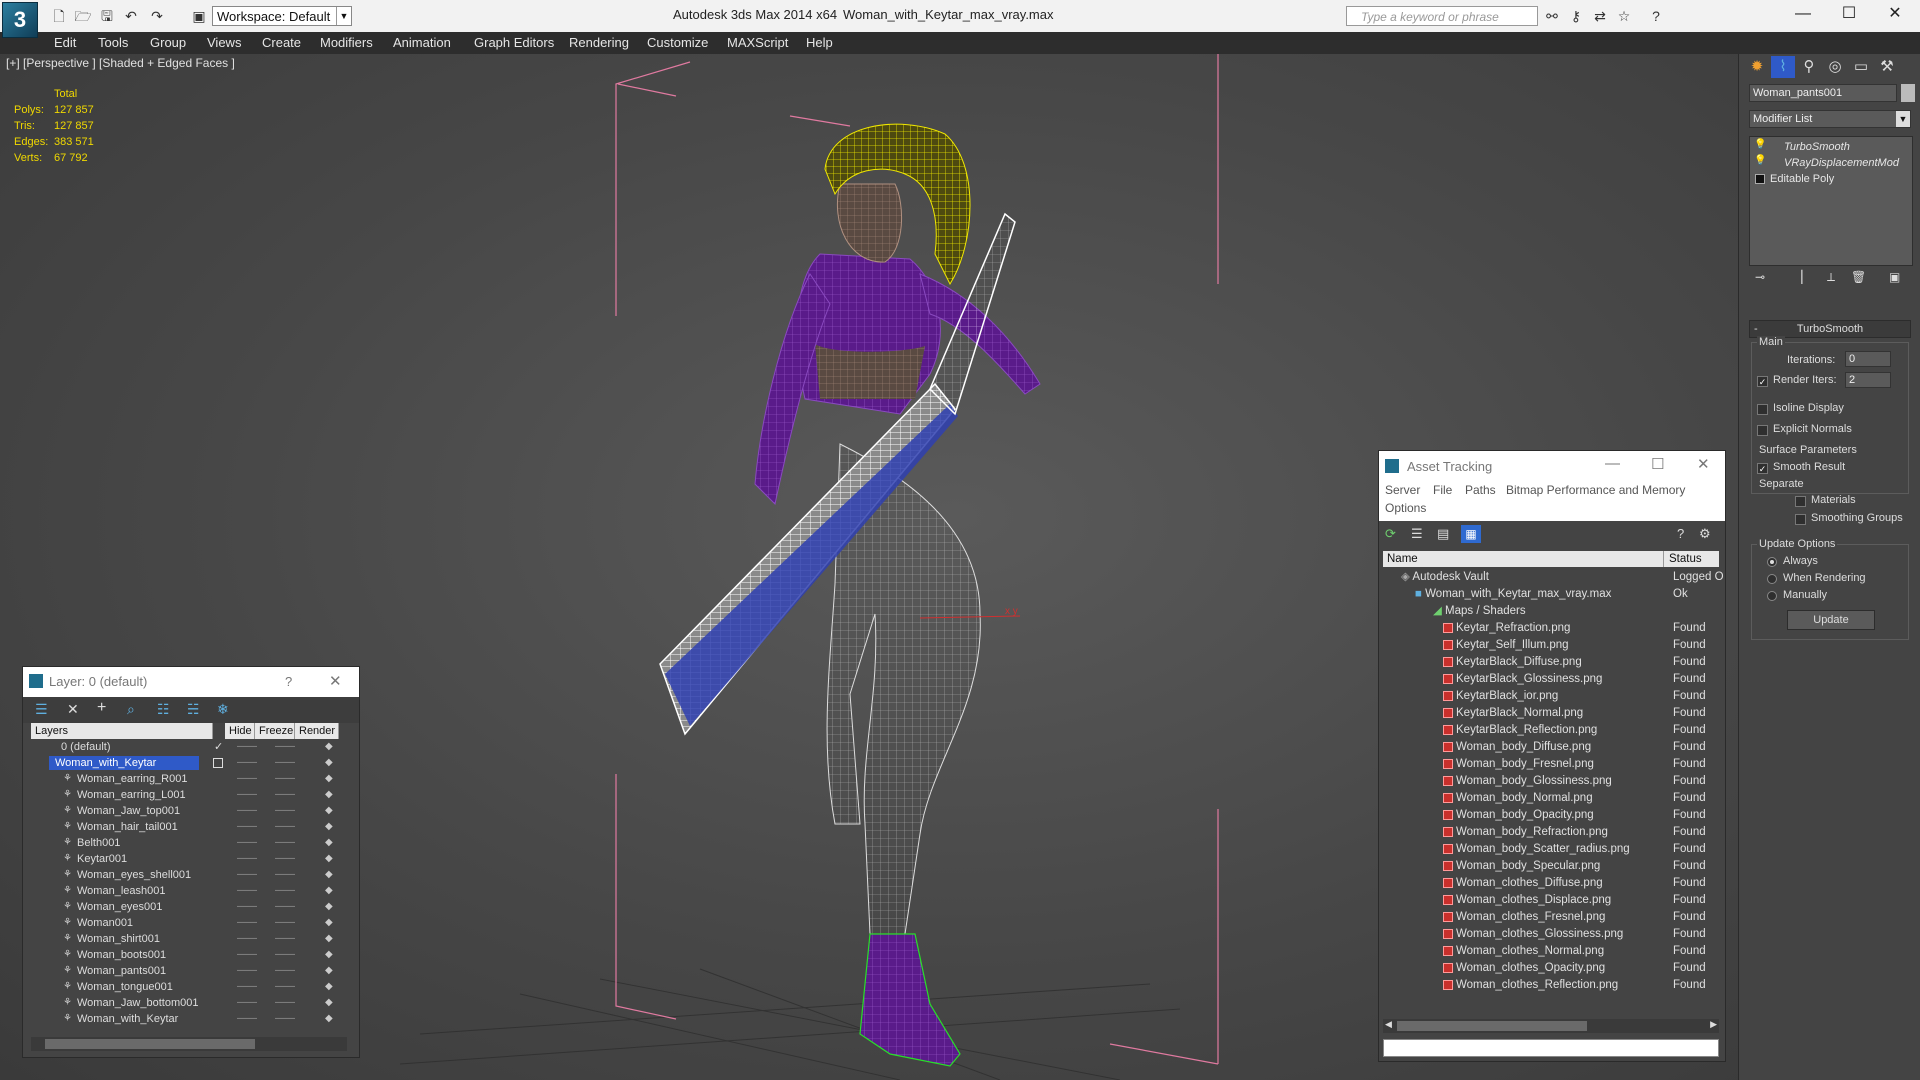 Image resolution: width=1920 pixels, height=1080 pixels. What do you see at coordinates (122, 731) in the screenshot?
I see `col-layers: Layers` at bounding box center [122, 731].